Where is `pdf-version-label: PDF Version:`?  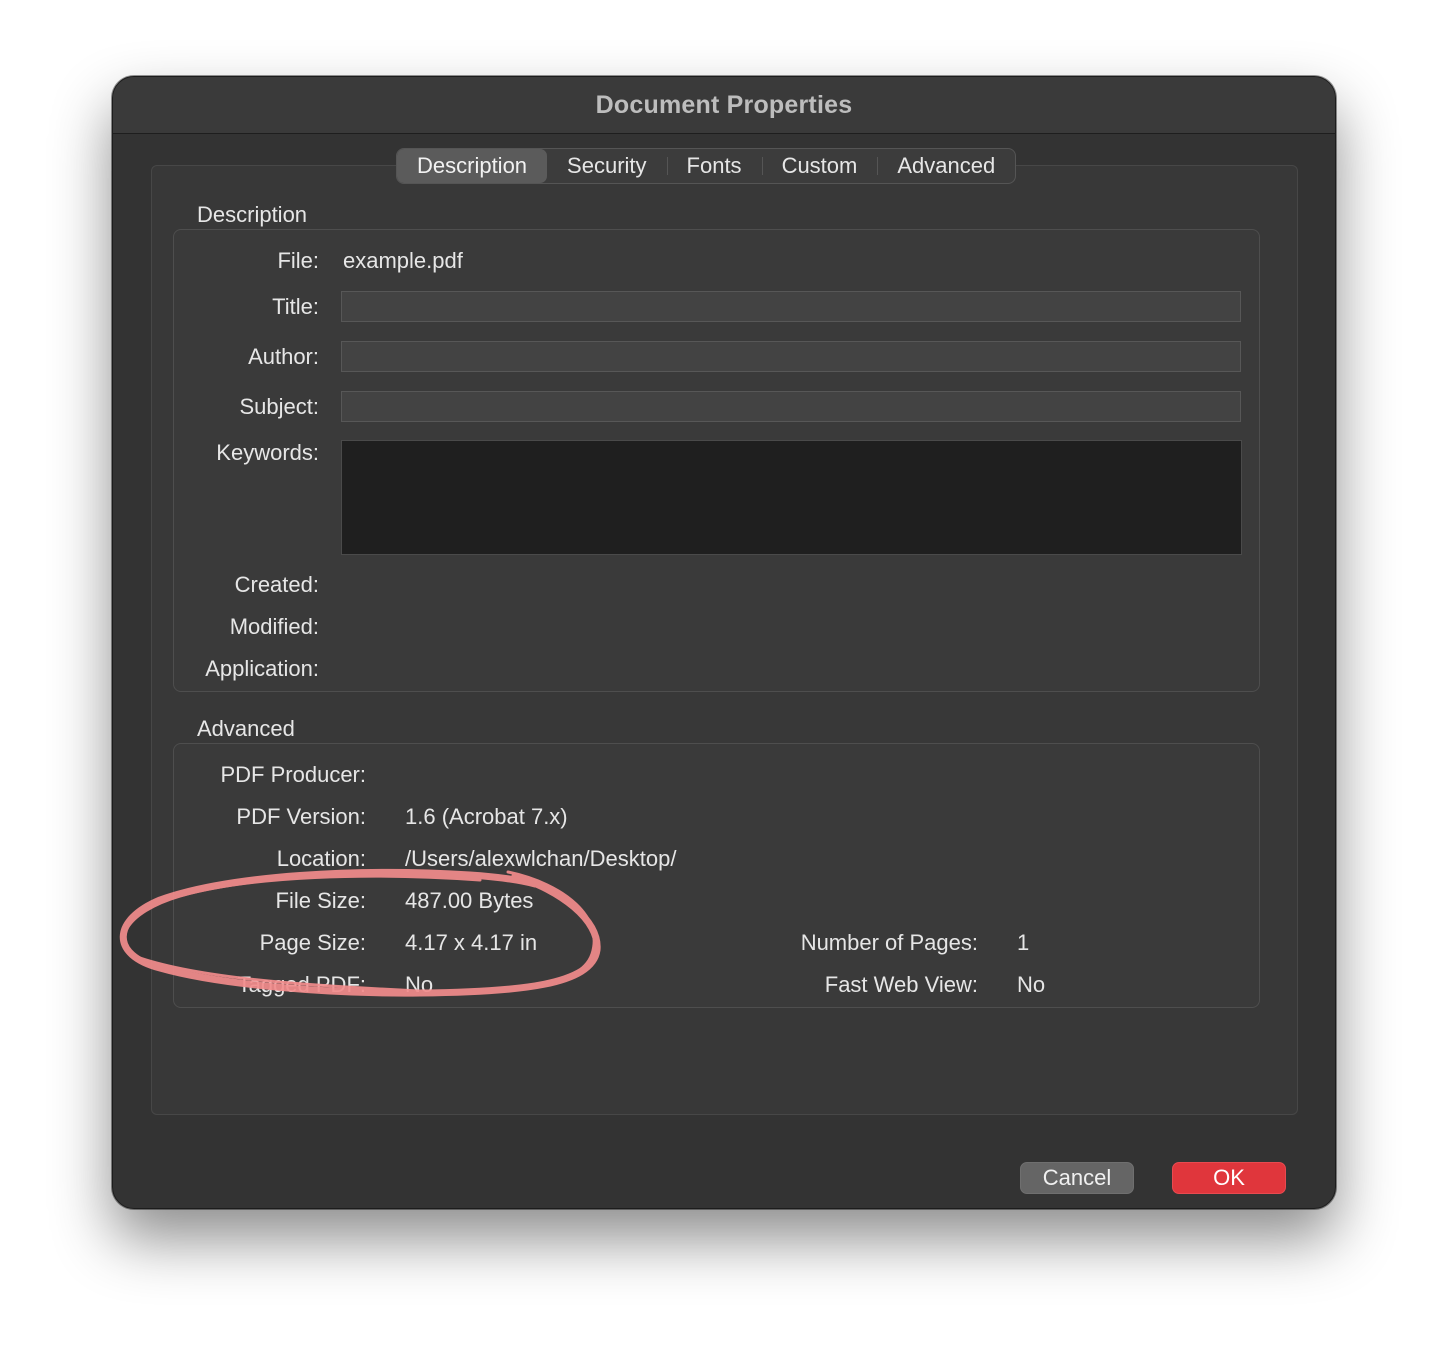 pdf-version-label: PDF Version: is located at coordinates (301, 816).